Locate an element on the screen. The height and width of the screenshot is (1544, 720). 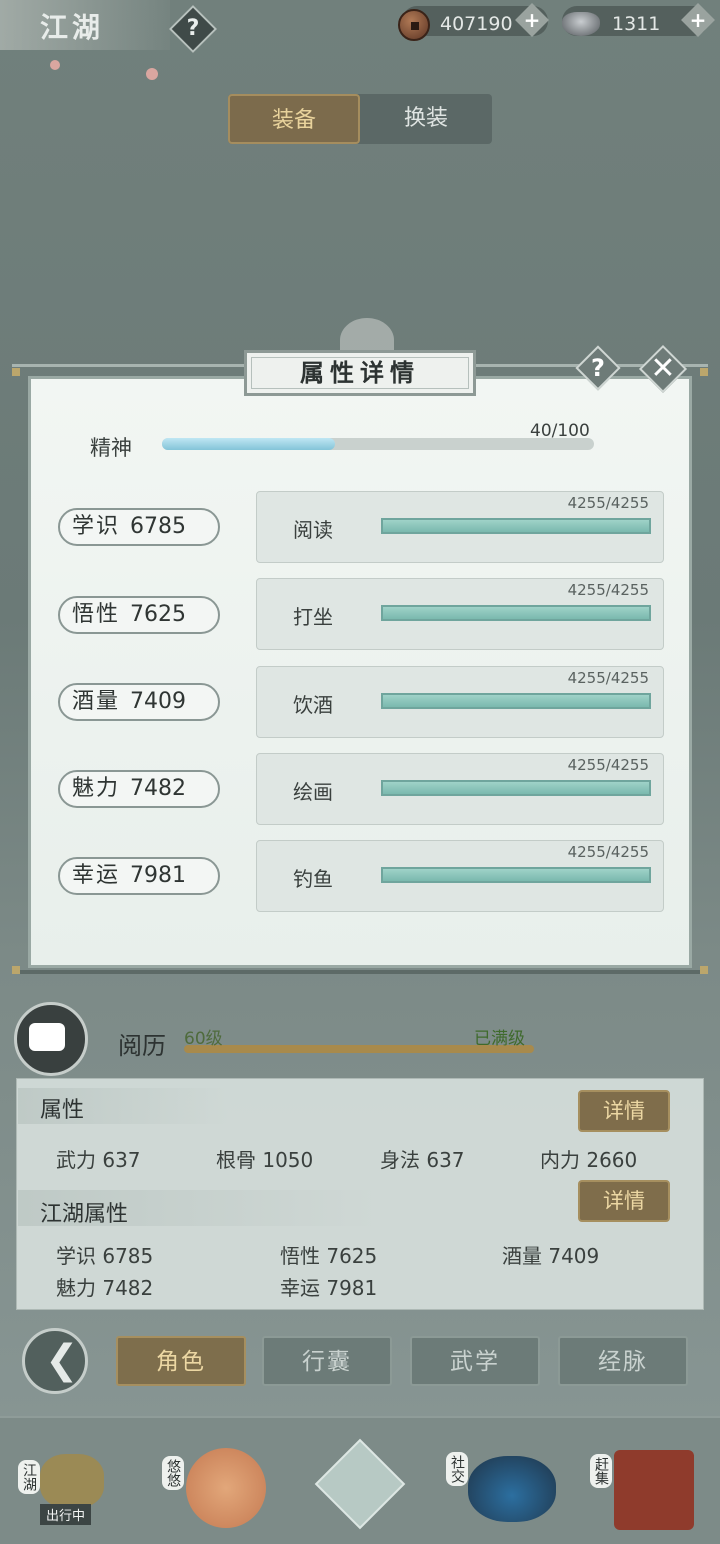
skill-row-meditation: 打坐 4255/4255 is located at coordinates (460, 614).